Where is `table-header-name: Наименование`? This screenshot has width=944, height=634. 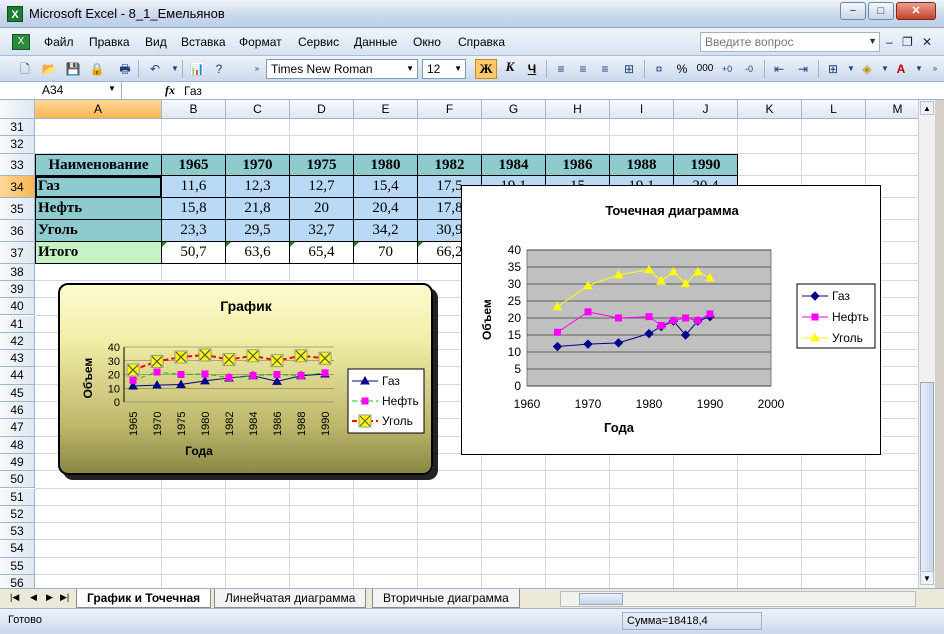
table-header-name: Наименование is located at coordinates (98, 164).